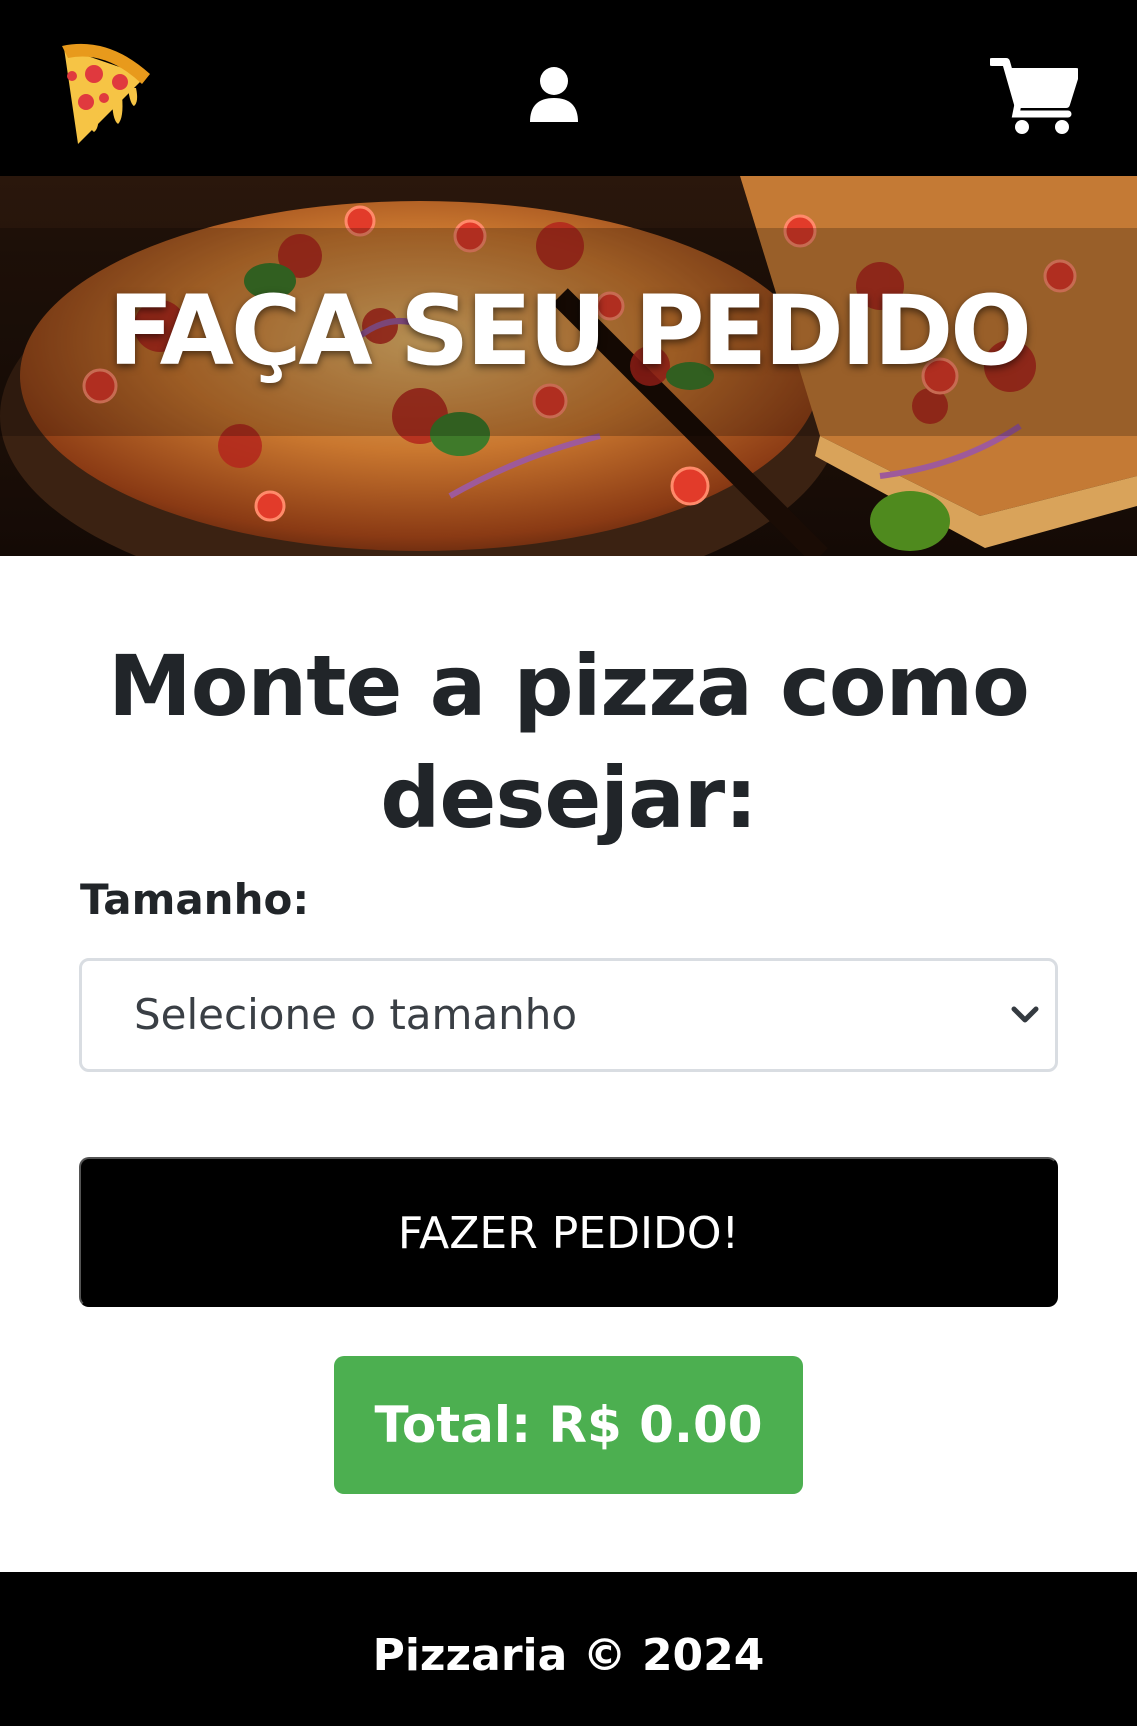 The height and width of the screenshot is (1726, 1137). I want to click on user-icon, so click(554, 94).